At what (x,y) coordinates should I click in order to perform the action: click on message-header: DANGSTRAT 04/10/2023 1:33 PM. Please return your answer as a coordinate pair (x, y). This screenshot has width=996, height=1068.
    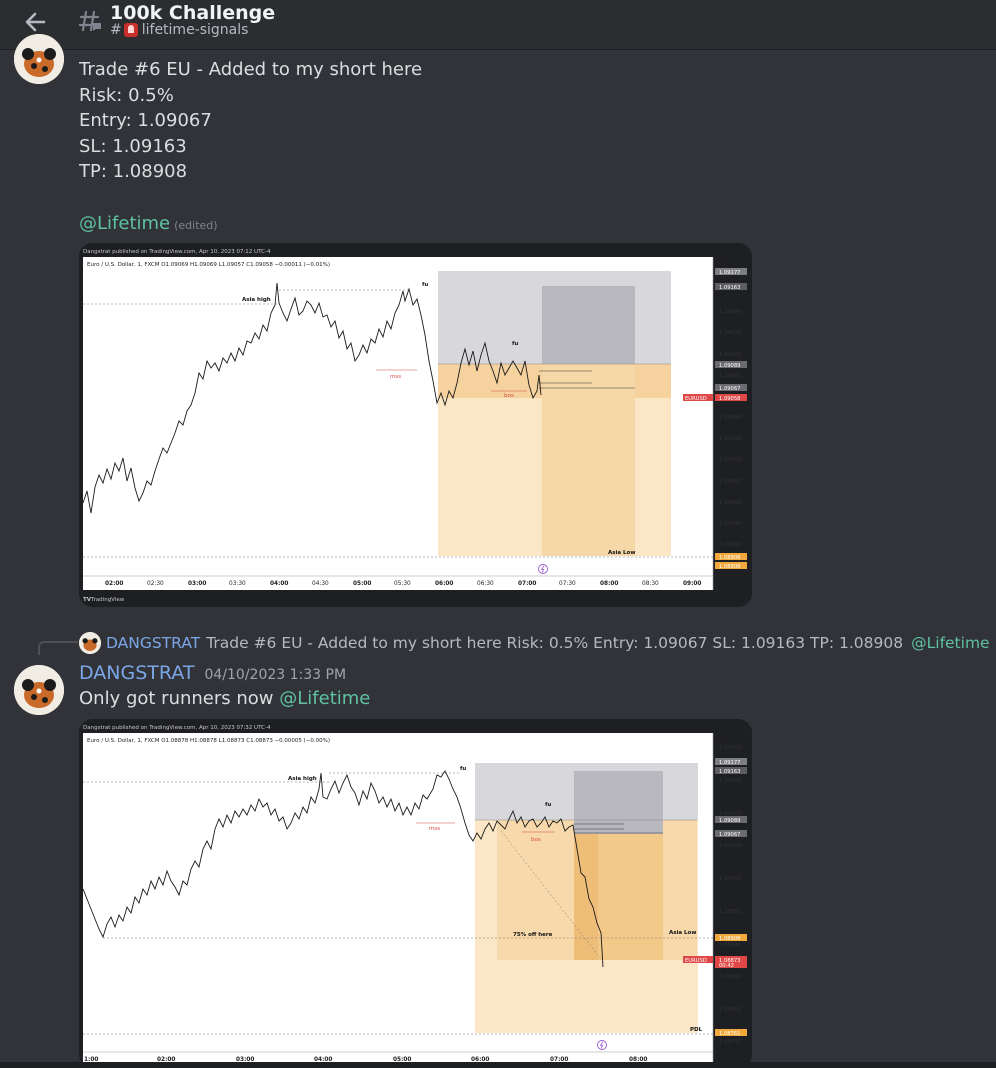
    Looking at the image, I should click on (212, 673).